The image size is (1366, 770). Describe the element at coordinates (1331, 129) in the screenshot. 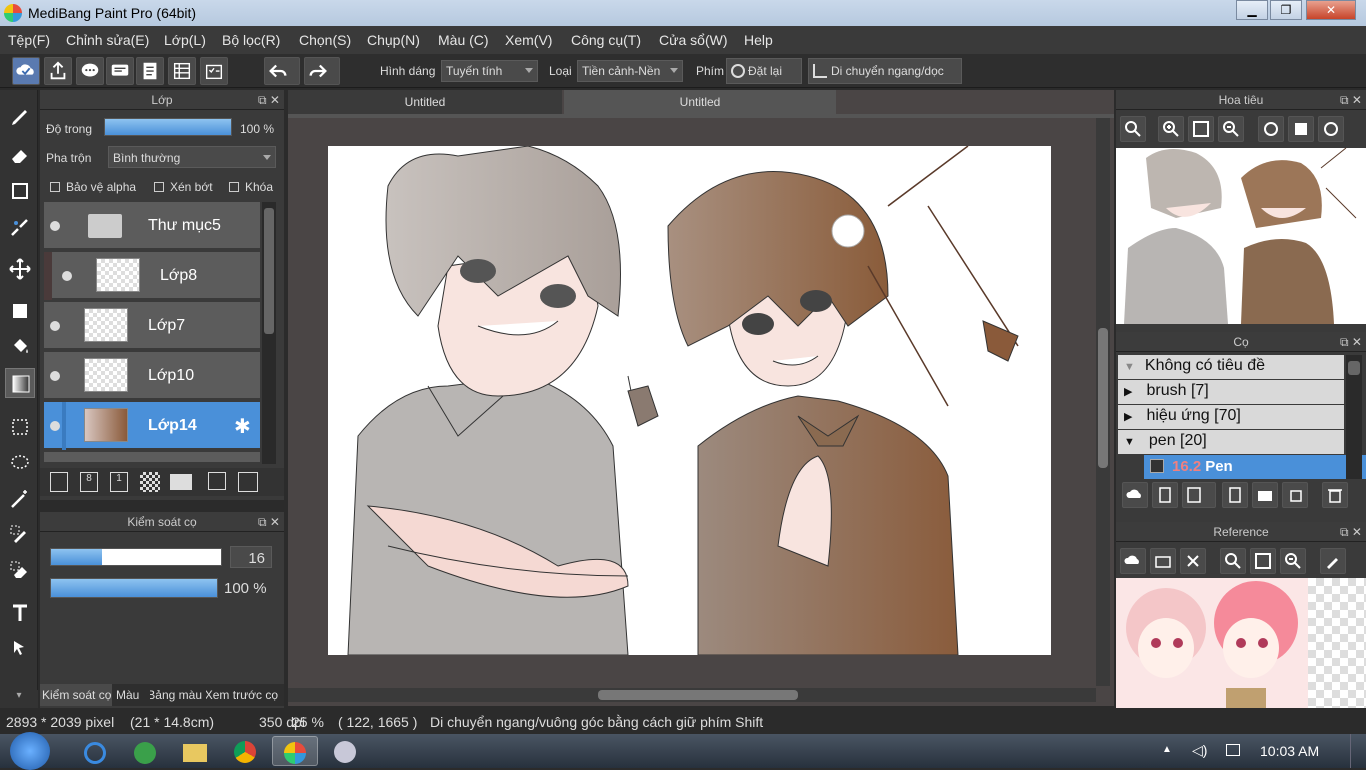

I see `rotate-right-icon` at that location.